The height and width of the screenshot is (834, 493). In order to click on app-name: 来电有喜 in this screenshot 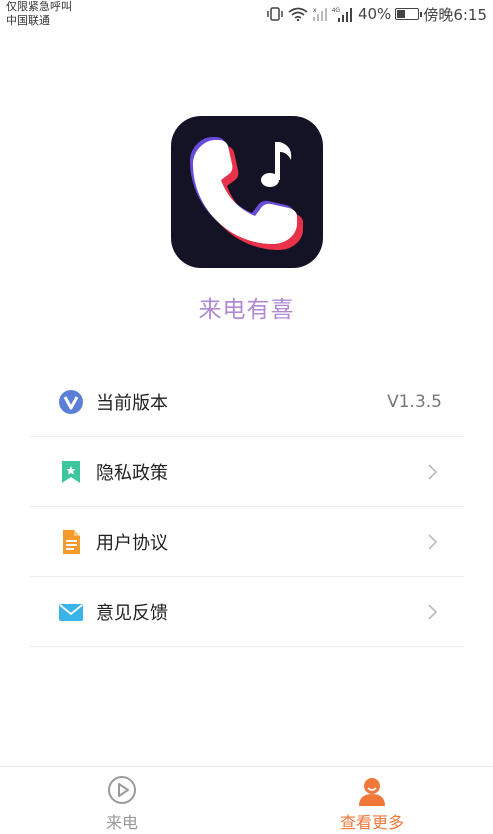, I will do `click(246, 310)`.